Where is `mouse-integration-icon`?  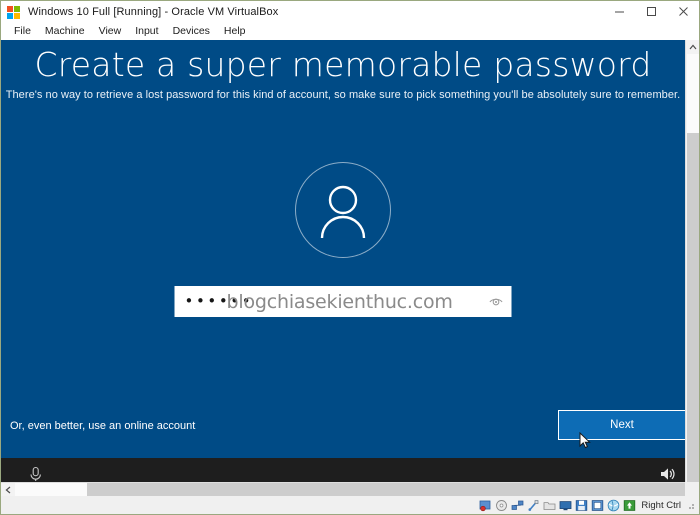 mouse-integration-icon is located at coordinates (613, 505).